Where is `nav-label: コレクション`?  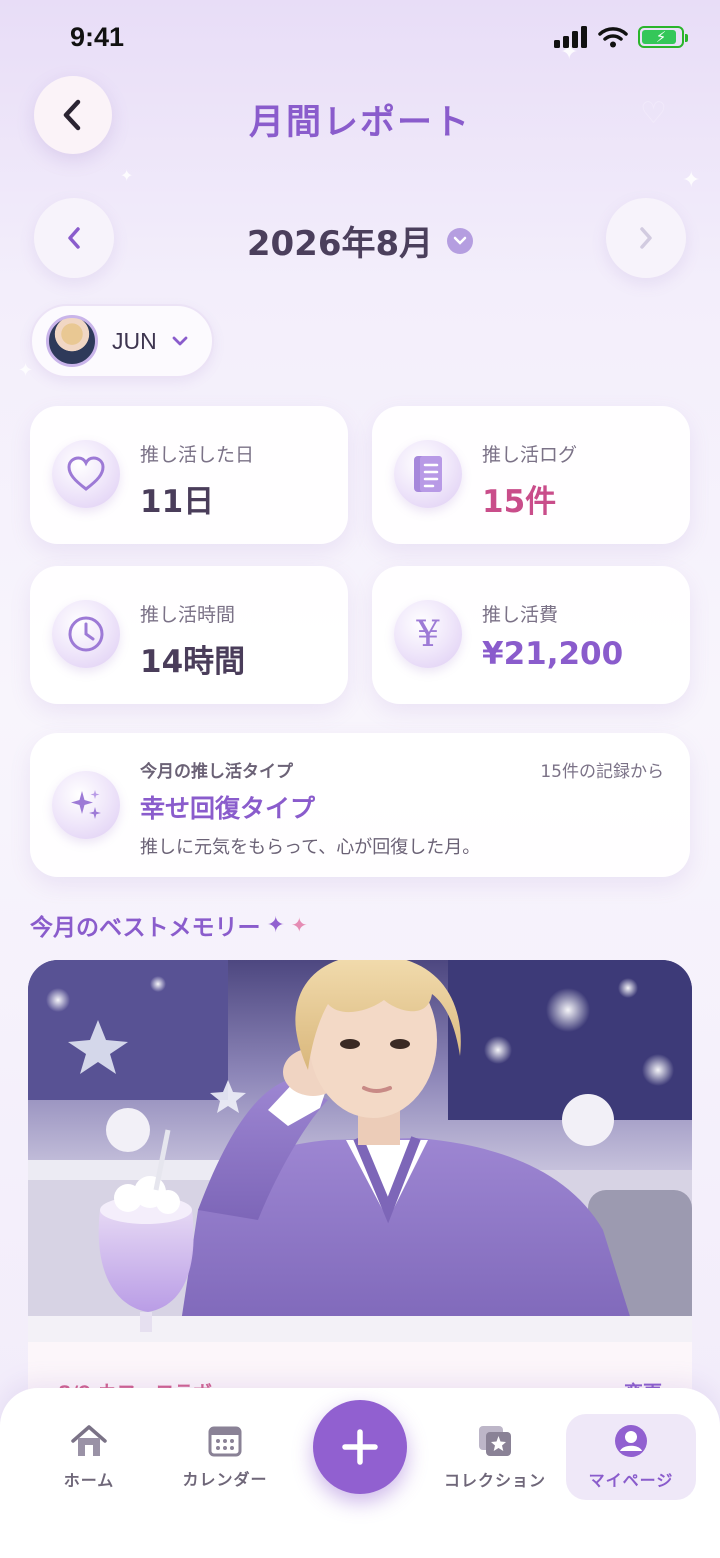
nav-label: コレクション is located at coordinates (494, 1480).